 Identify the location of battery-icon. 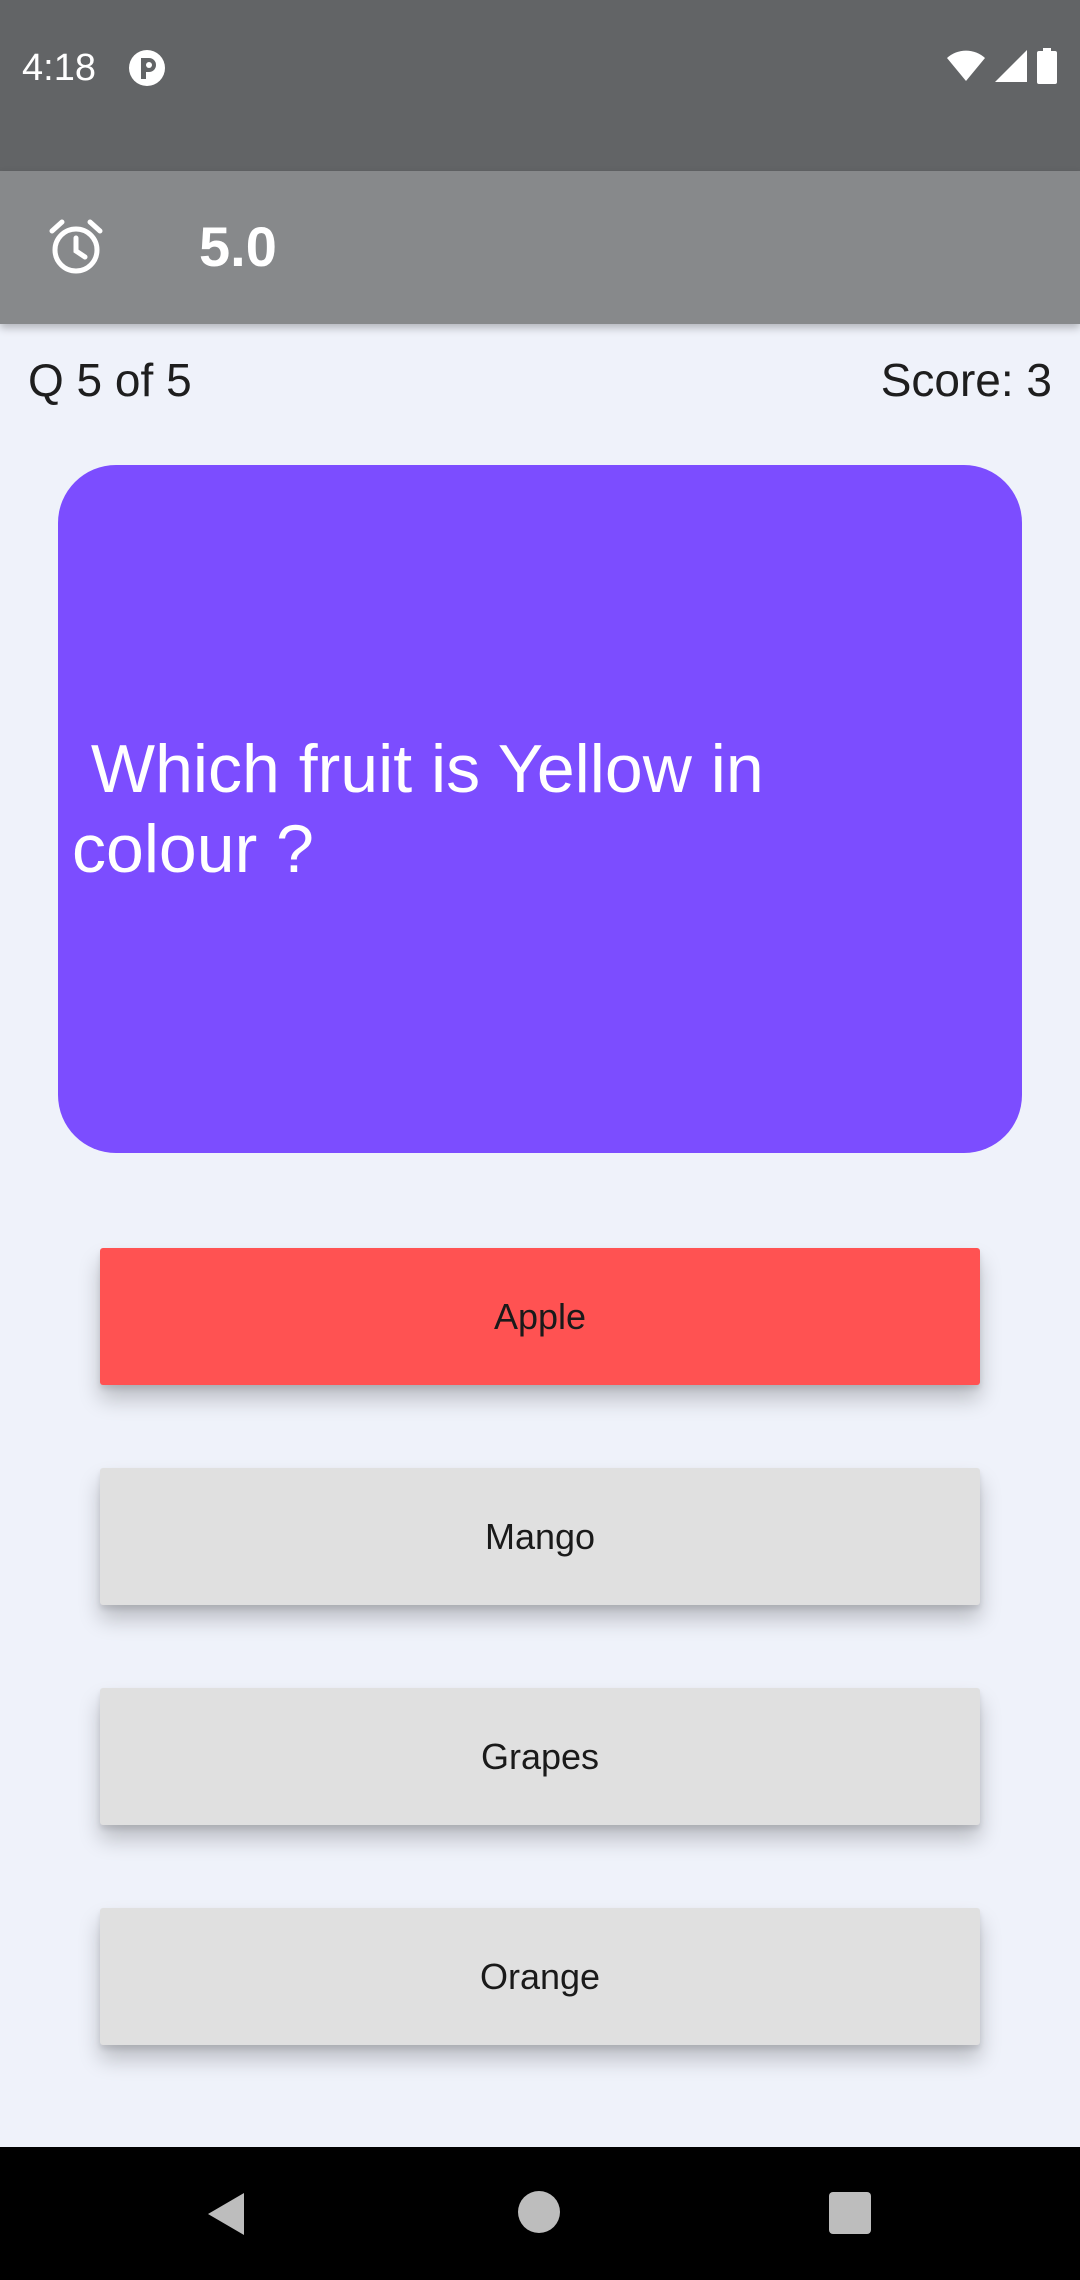
(1047, 68).